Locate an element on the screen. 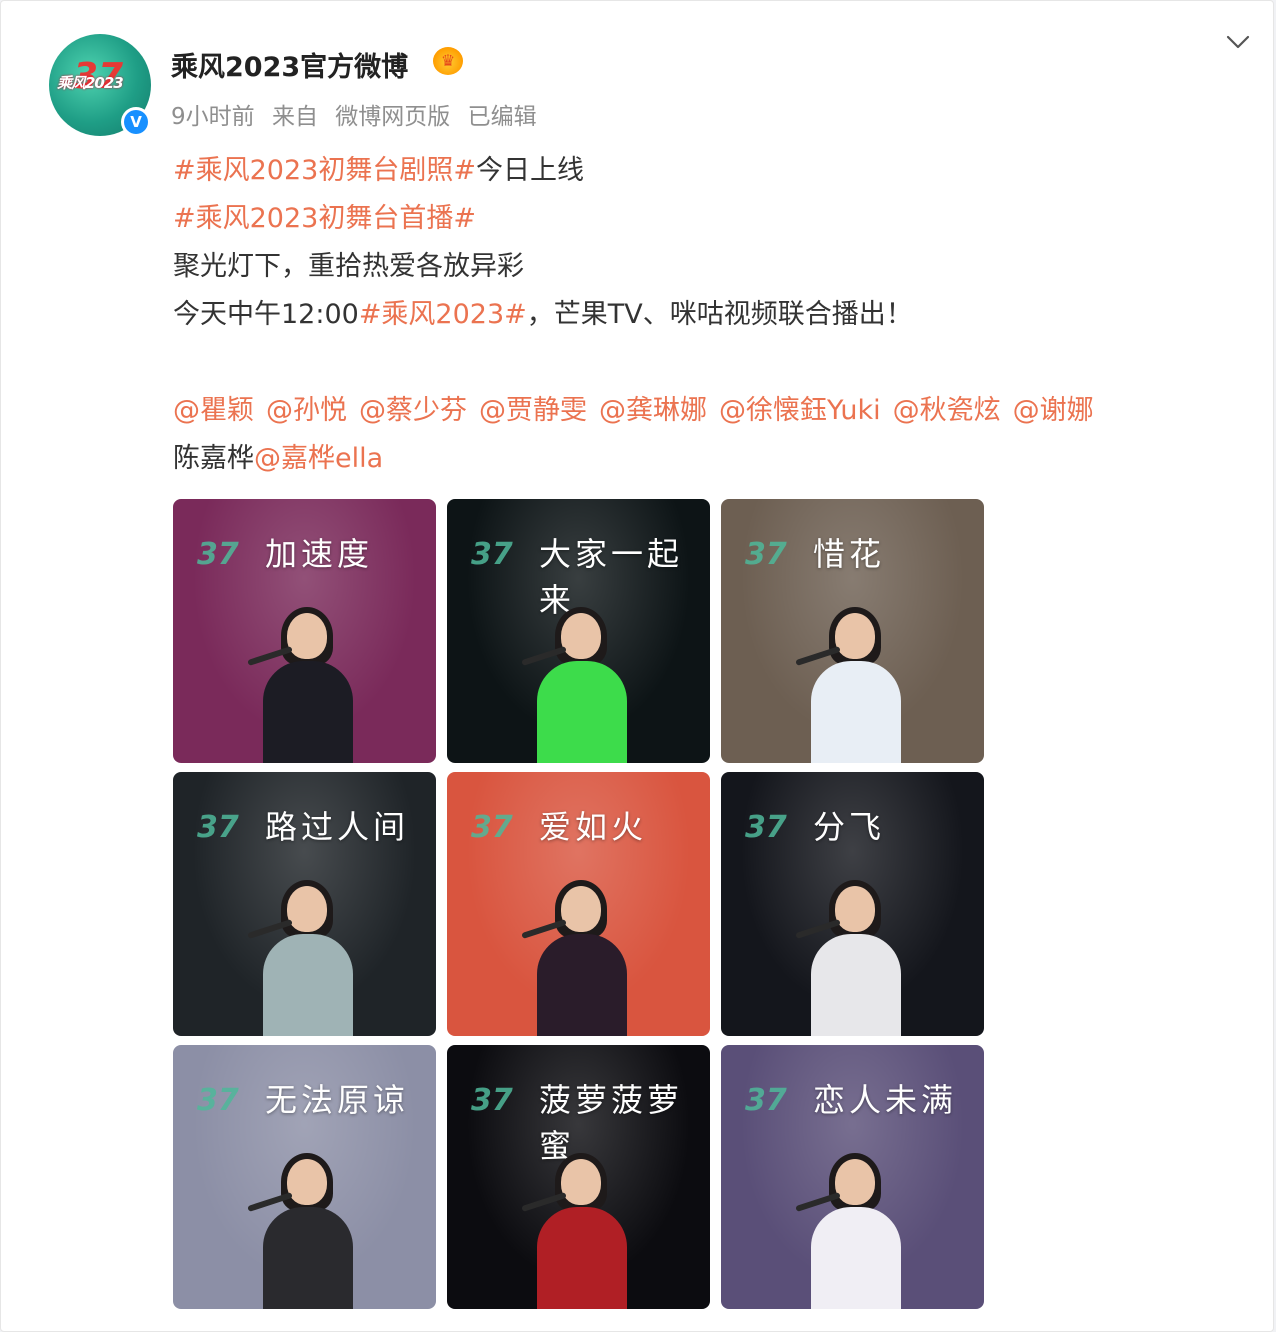 This screenshot has height=1332, width=1276. verified-badge-icon: V is located at coordinates (136, 122).